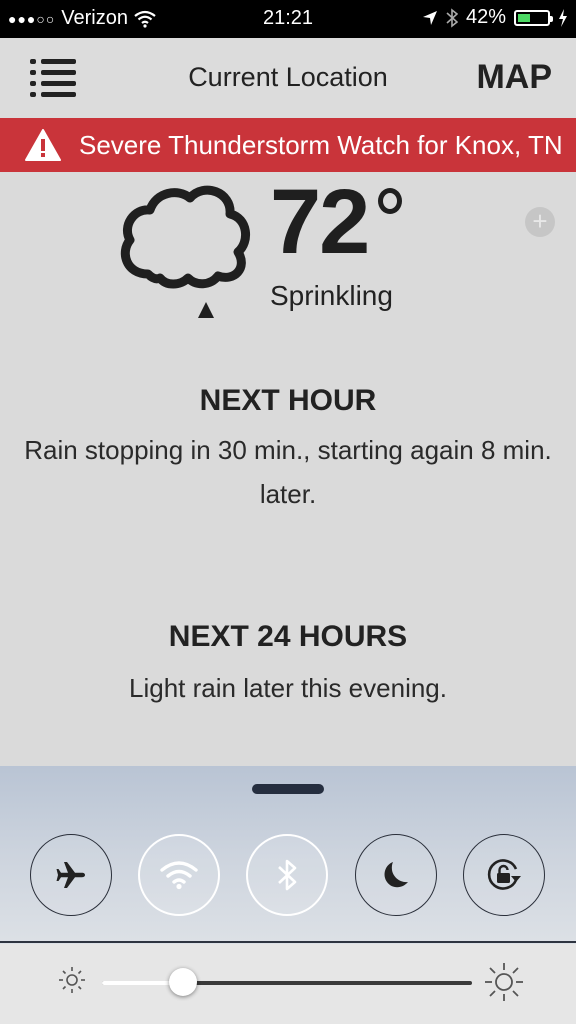  Describe the element at coordinates (485, 17) in the screenshot. I see `battery-percent: 42%` at that location.